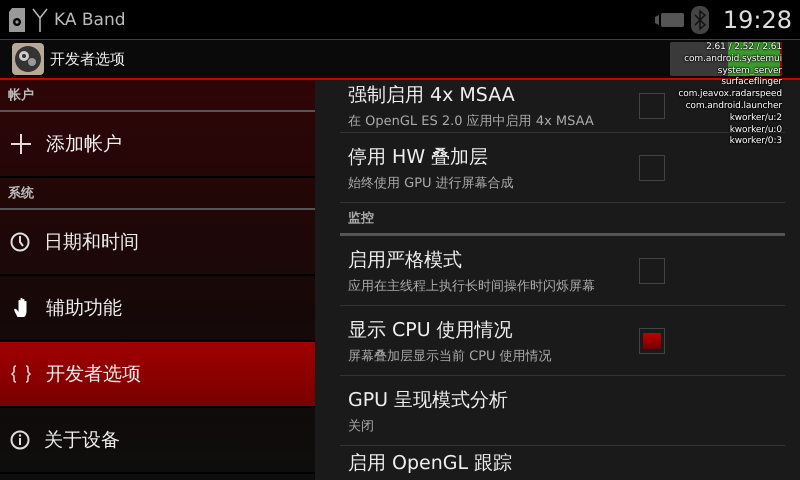 The height and width of the screenshot is (480, 800). I want to click on setting-title: 显示 CPU 使用情况, so click(430, 330).